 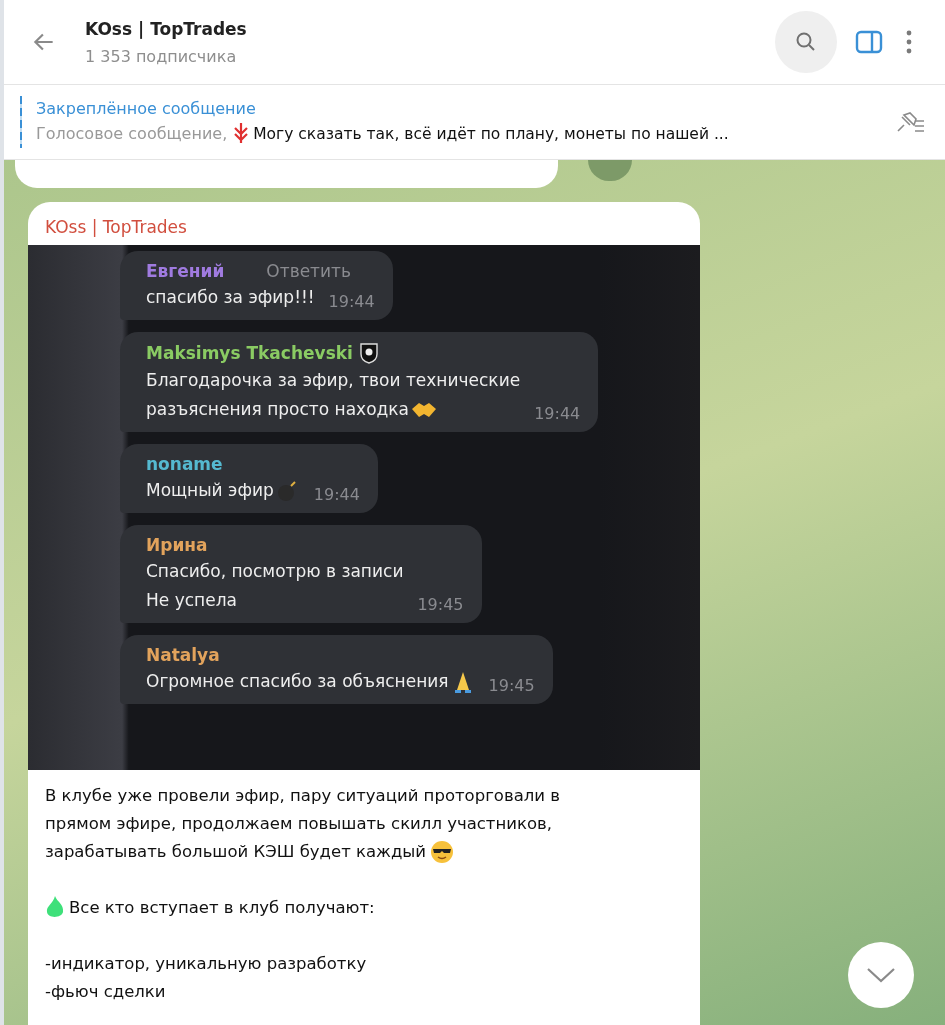 I want to click on post-text-line: зарабатывать большой КЭШ будет каждый, so click(x=236, y=852).